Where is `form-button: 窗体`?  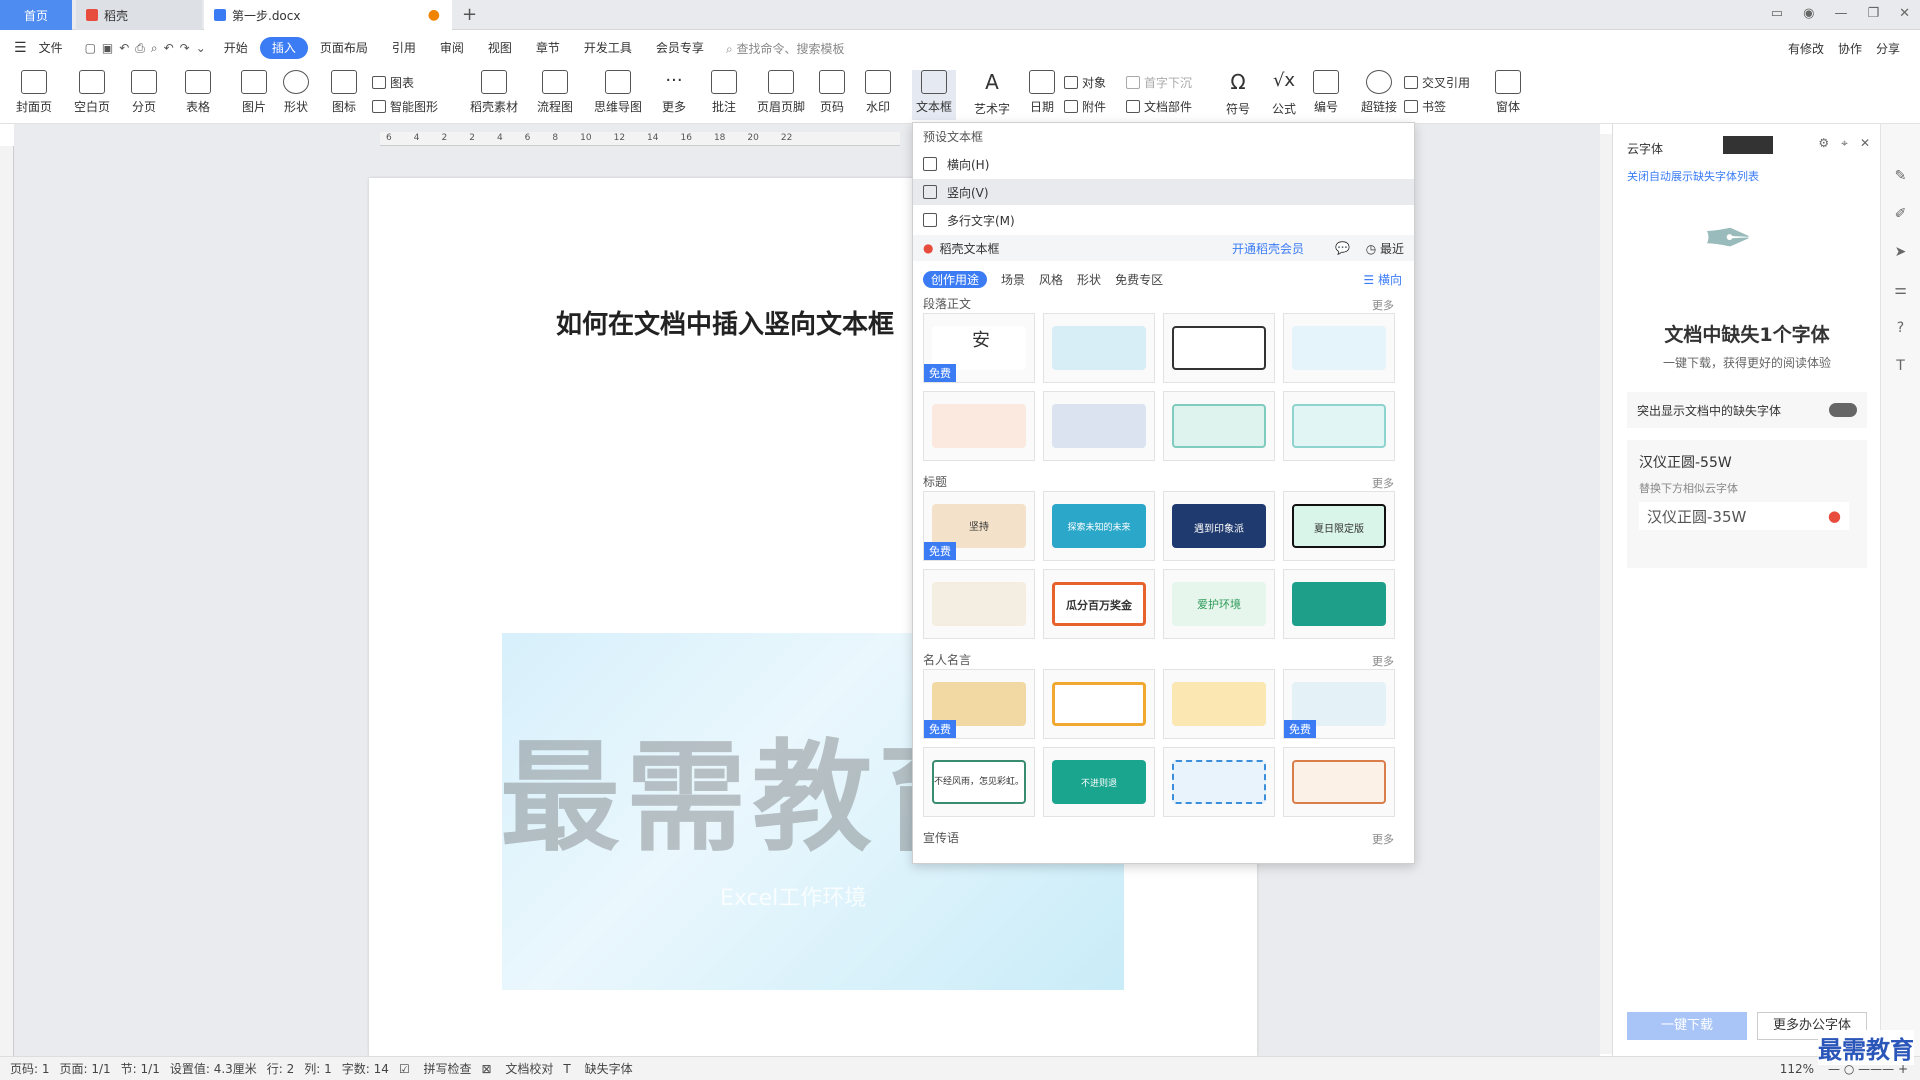
form-button: 窗体 is located at coordinates (1508, 92).